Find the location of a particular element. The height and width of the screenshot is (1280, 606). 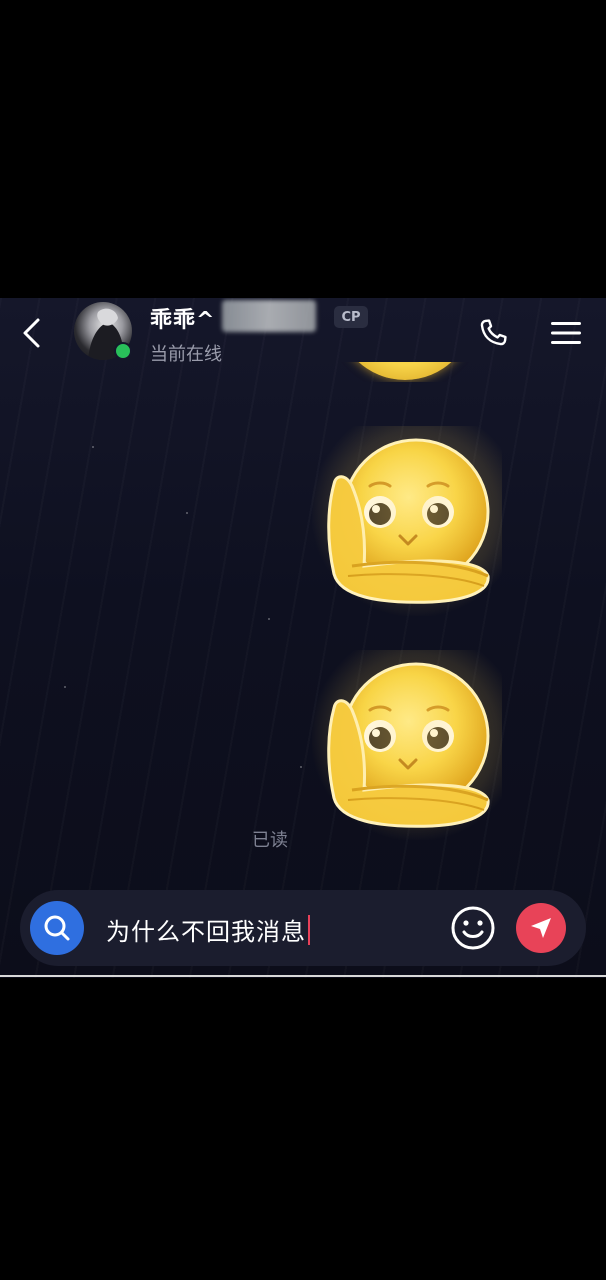

smiley-face-icon is located at coordinates (473, 928).